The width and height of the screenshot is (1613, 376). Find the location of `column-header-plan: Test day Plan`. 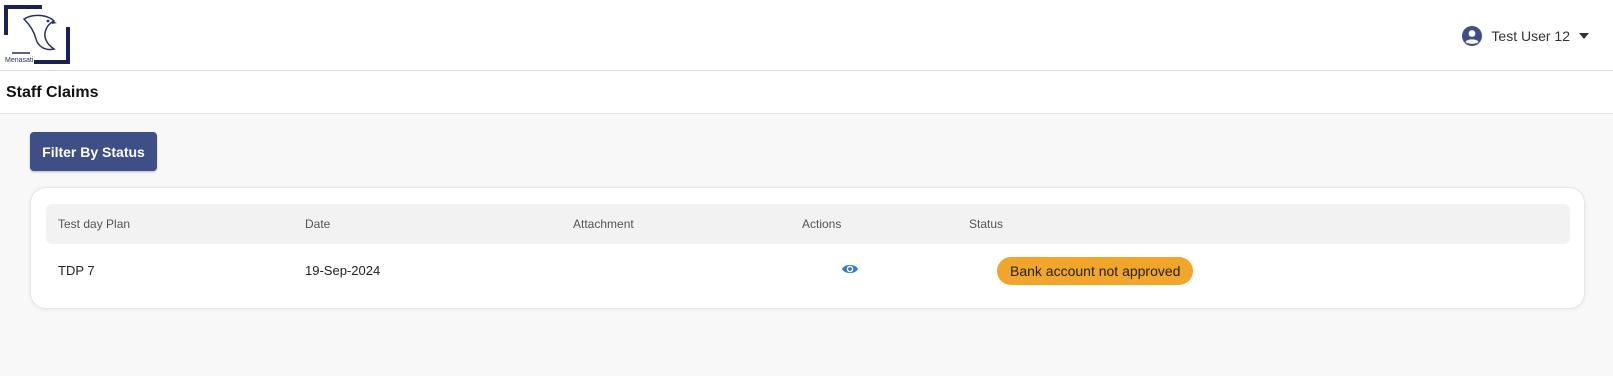

column-header-plan: Test day Plan is located at coordinates (94, 224).